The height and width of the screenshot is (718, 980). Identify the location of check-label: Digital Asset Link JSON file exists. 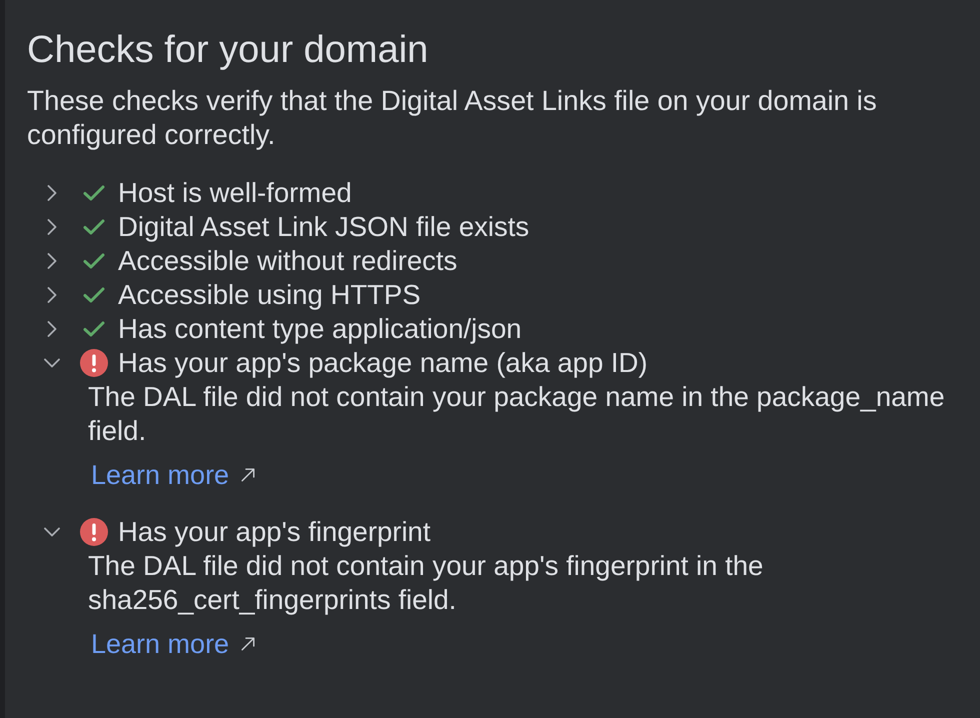
(324, 227).